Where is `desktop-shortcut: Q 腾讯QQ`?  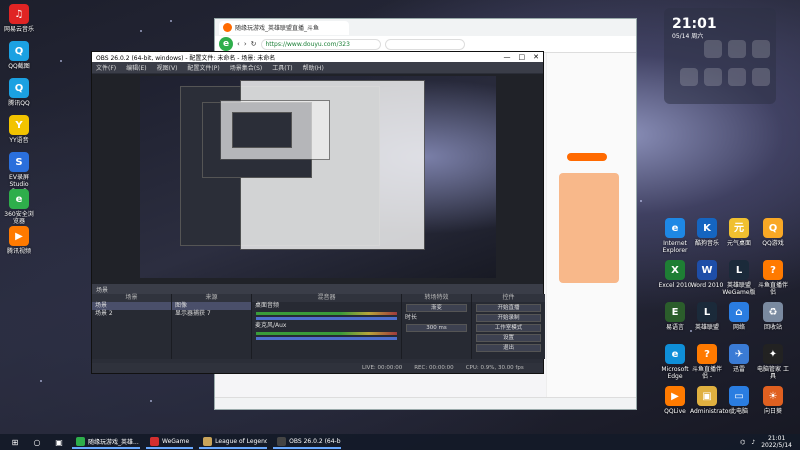
desktop-shortcut: Q 腾讯QQ is located at coordinates (19, 92).